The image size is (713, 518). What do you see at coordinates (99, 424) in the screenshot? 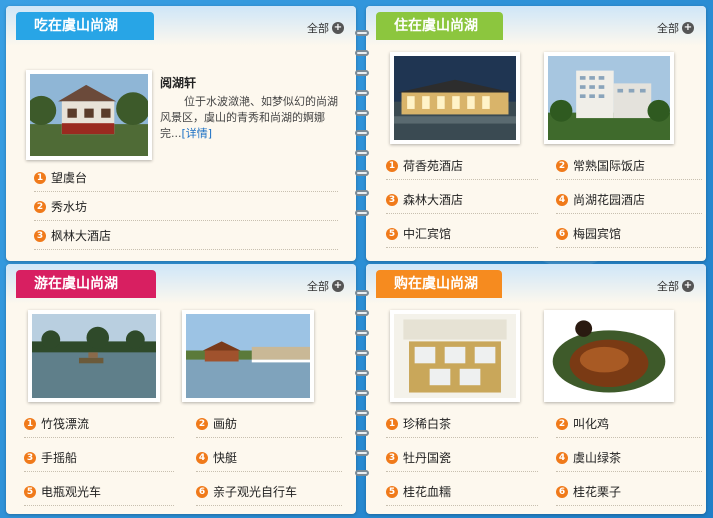
I see `list-item: 1 竹筏漂流` at bounding box center [99, 424].